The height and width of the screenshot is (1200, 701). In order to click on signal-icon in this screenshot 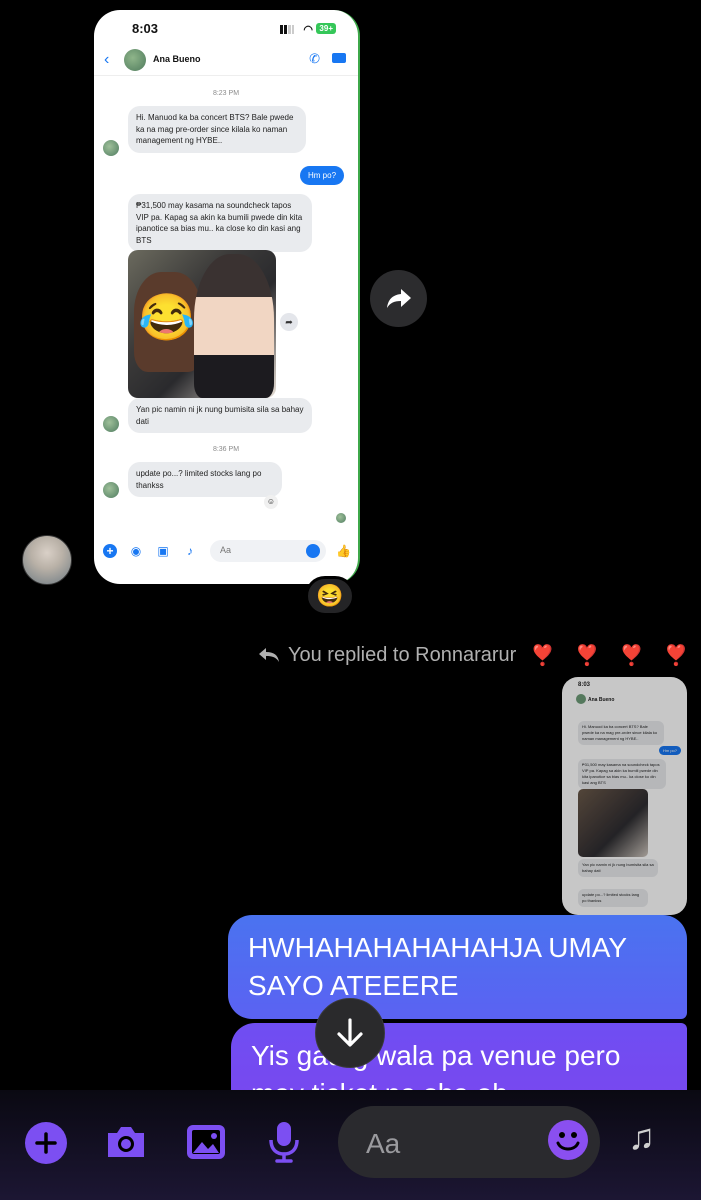, I will do `click(287, 29)`.